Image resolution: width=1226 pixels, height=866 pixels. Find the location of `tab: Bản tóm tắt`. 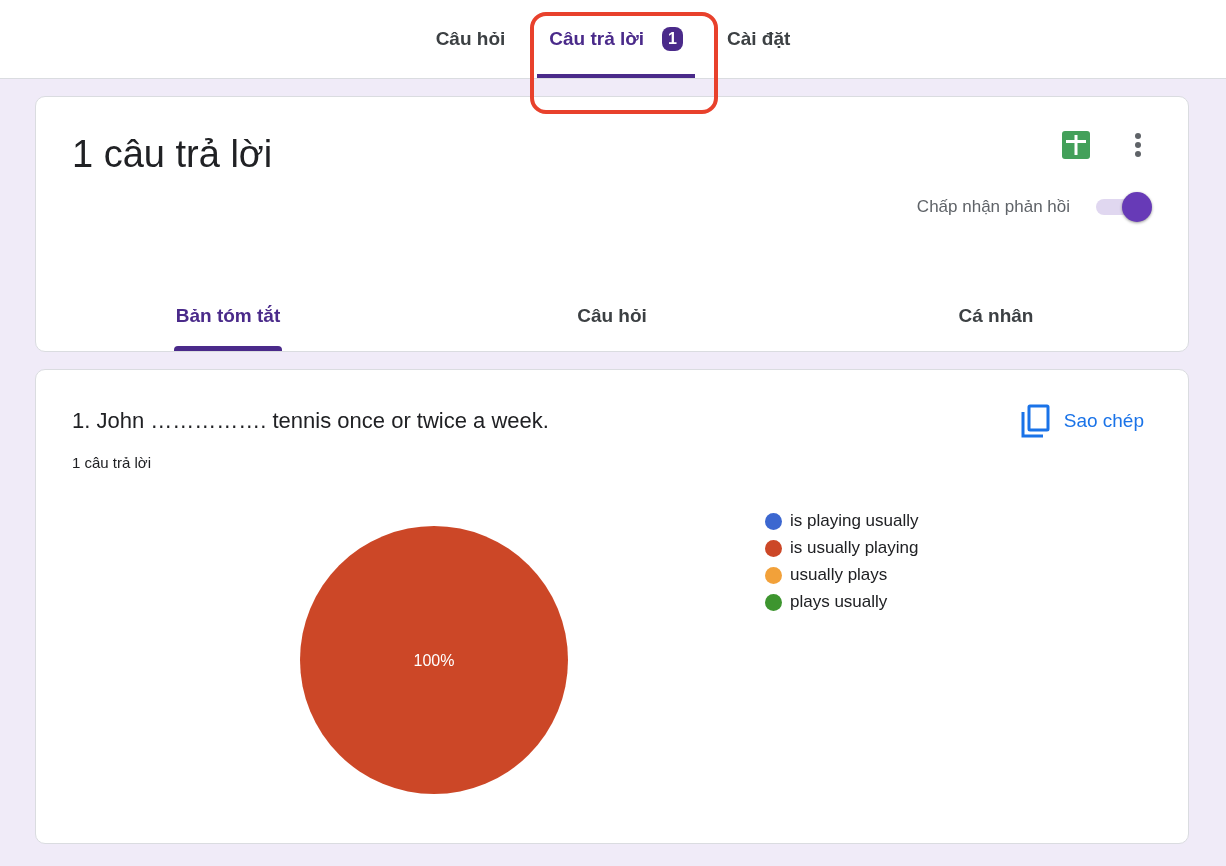

tab: Bản tóm tắt is located at coordinates (228, 319).